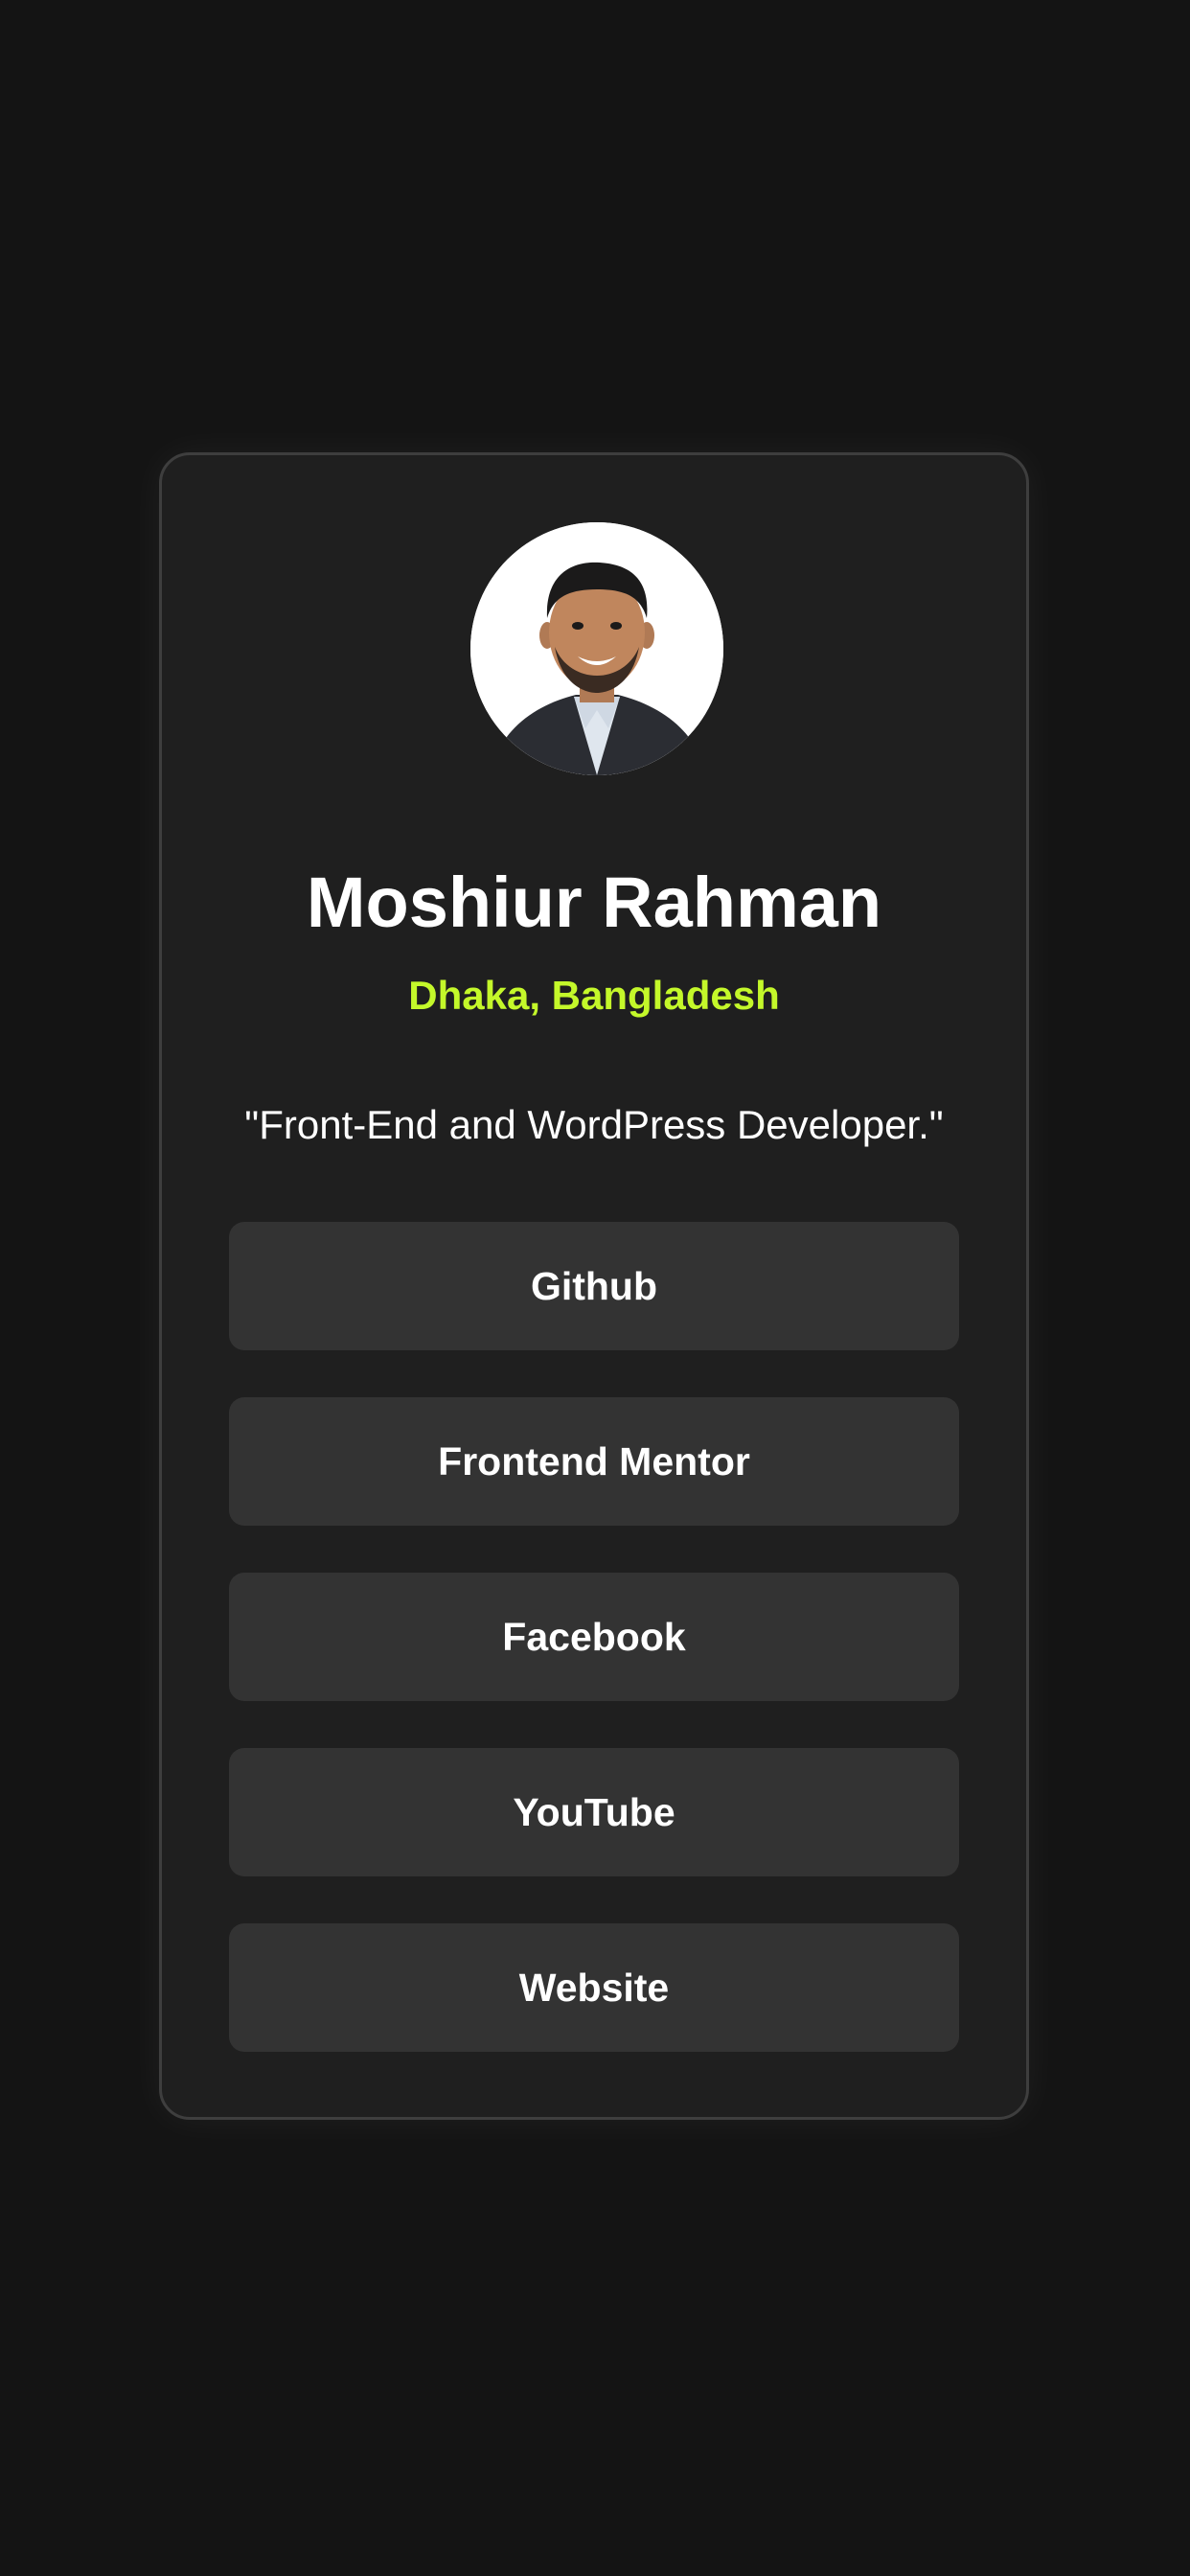  I want to click on avatar-image, so click(596, 648).